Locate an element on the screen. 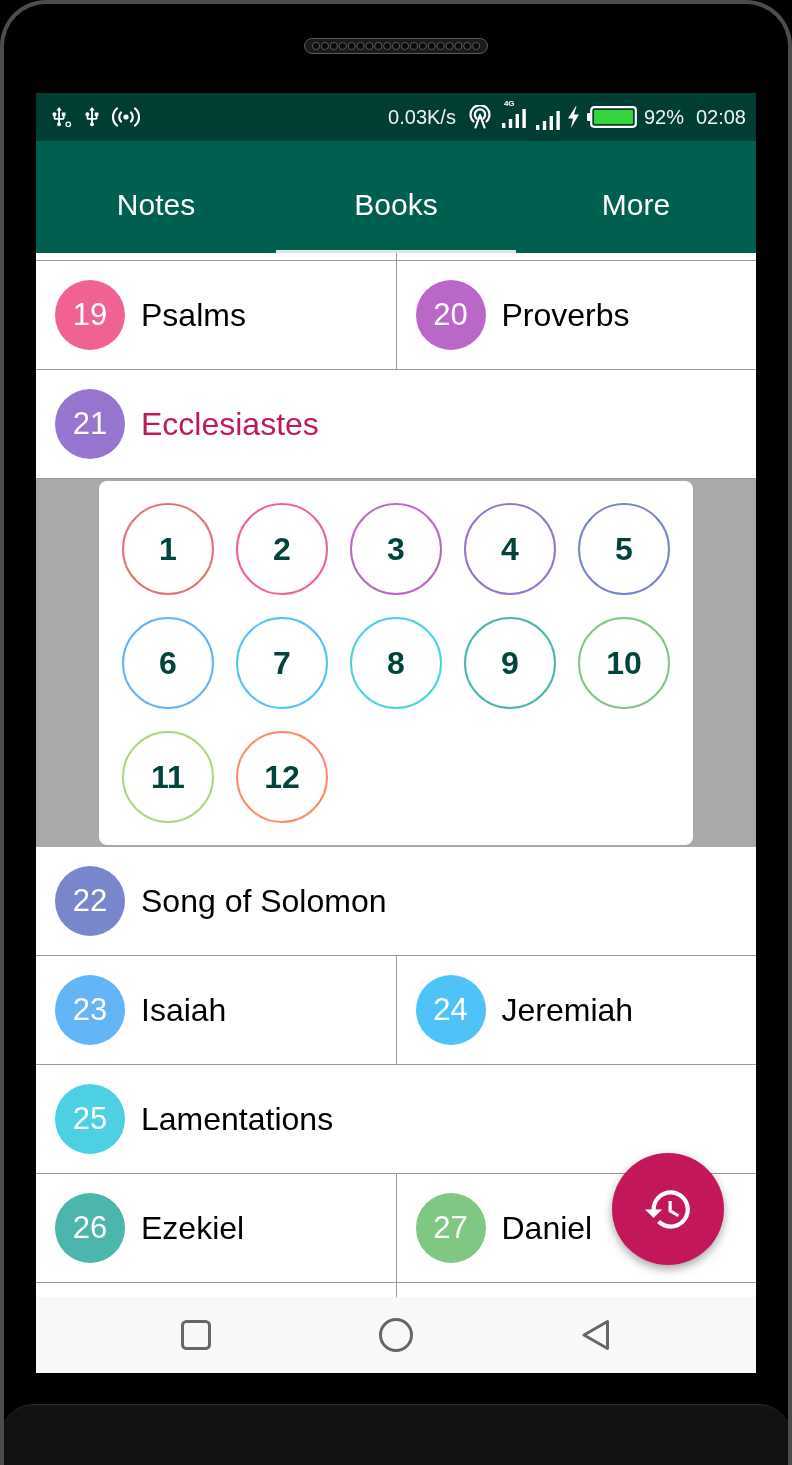  book-name: Ecclesiastes is located at coordinates (230, 424).